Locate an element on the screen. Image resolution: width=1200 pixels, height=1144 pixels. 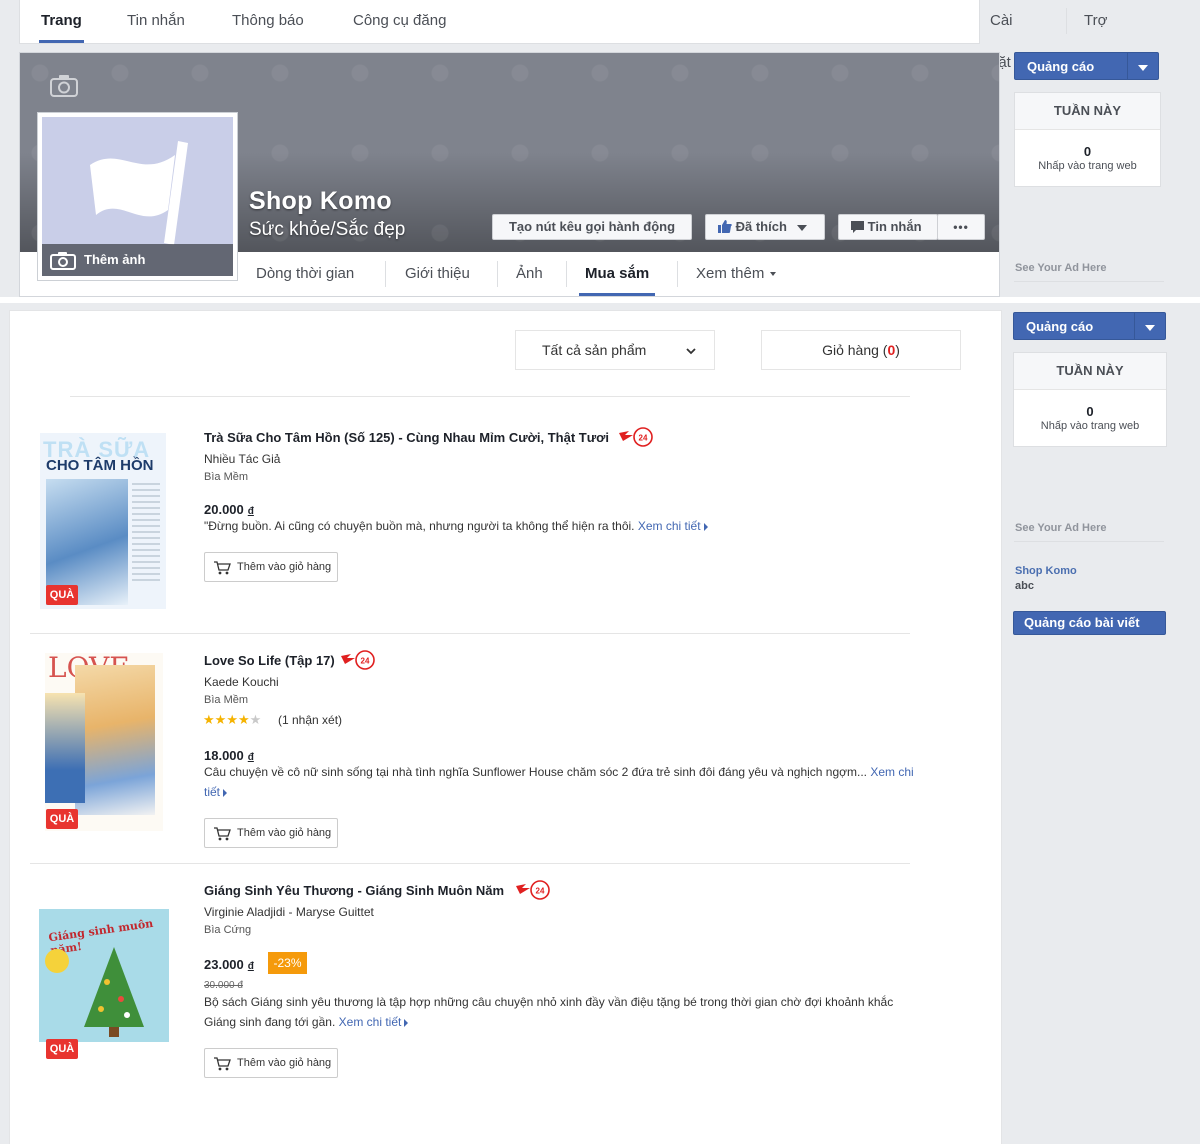
add-photo-label: Thêm ảnh is located at coordinates (115, 259).